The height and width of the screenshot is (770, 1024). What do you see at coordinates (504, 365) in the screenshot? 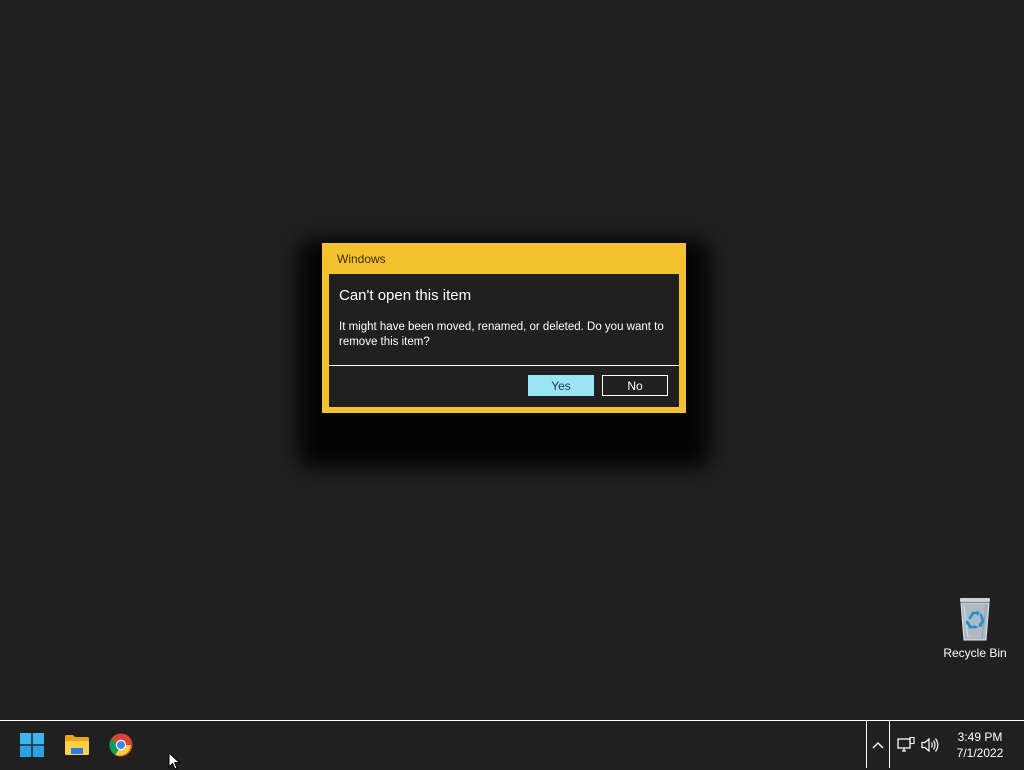
I see `dialog-divider` at bounding box center [504, 365].